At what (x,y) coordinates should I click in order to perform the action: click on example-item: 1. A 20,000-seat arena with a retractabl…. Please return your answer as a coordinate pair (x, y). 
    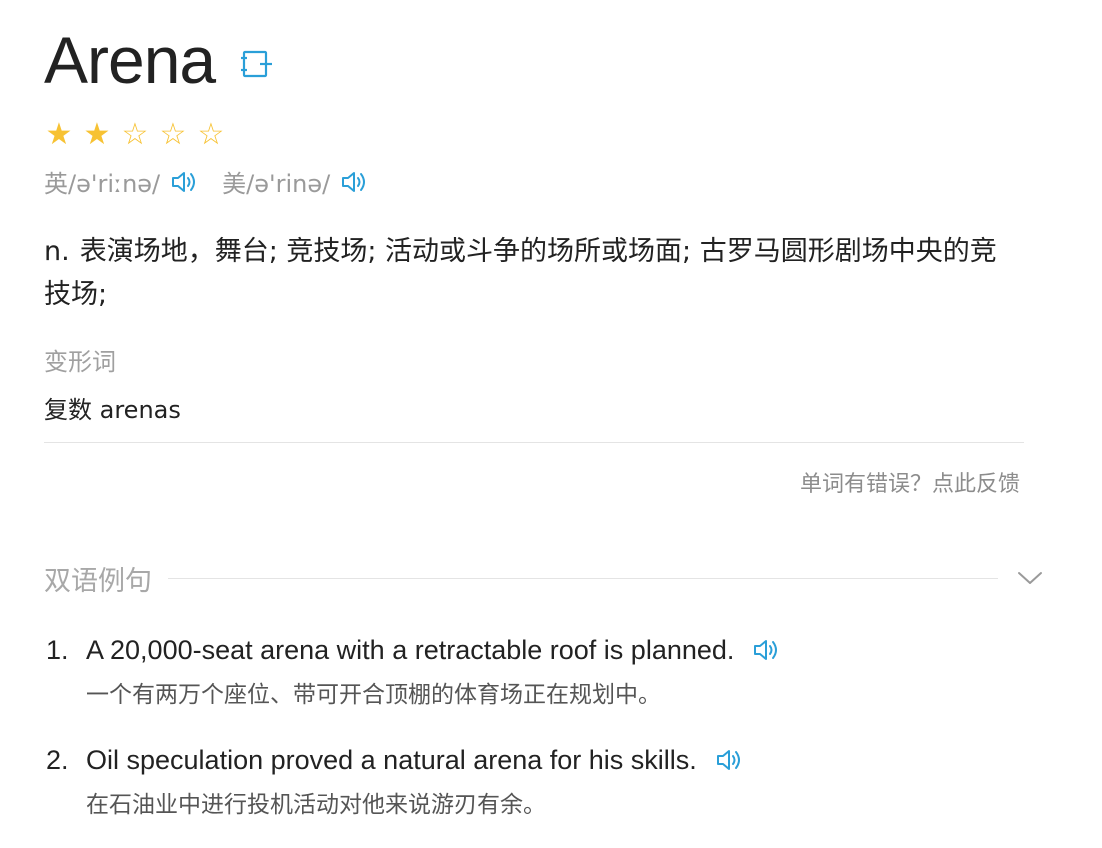
    Looking at the image, I should click on (544, 683).